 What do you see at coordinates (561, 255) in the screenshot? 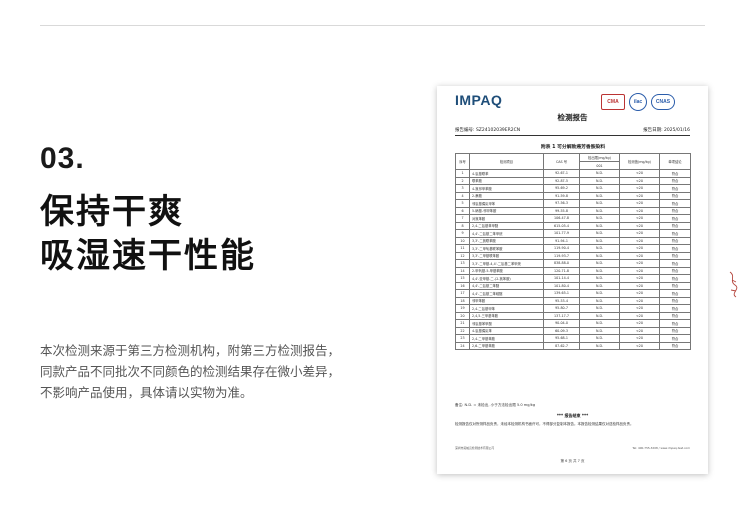
I see `table-cell: 119-93-7` at bounding box center [561, 255].